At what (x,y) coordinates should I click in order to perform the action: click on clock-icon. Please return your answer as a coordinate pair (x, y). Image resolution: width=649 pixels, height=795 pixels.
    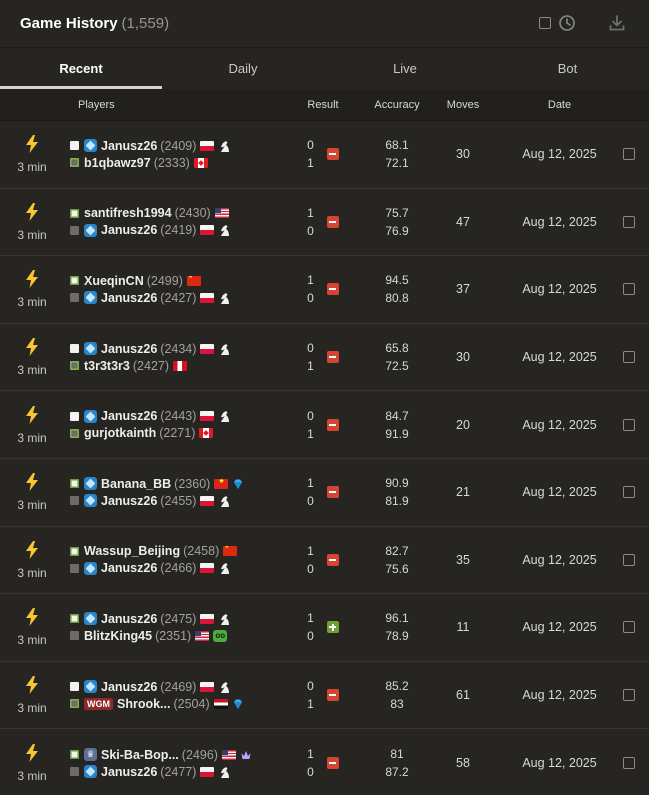
    Looking at the image, I should click on (567, 23).